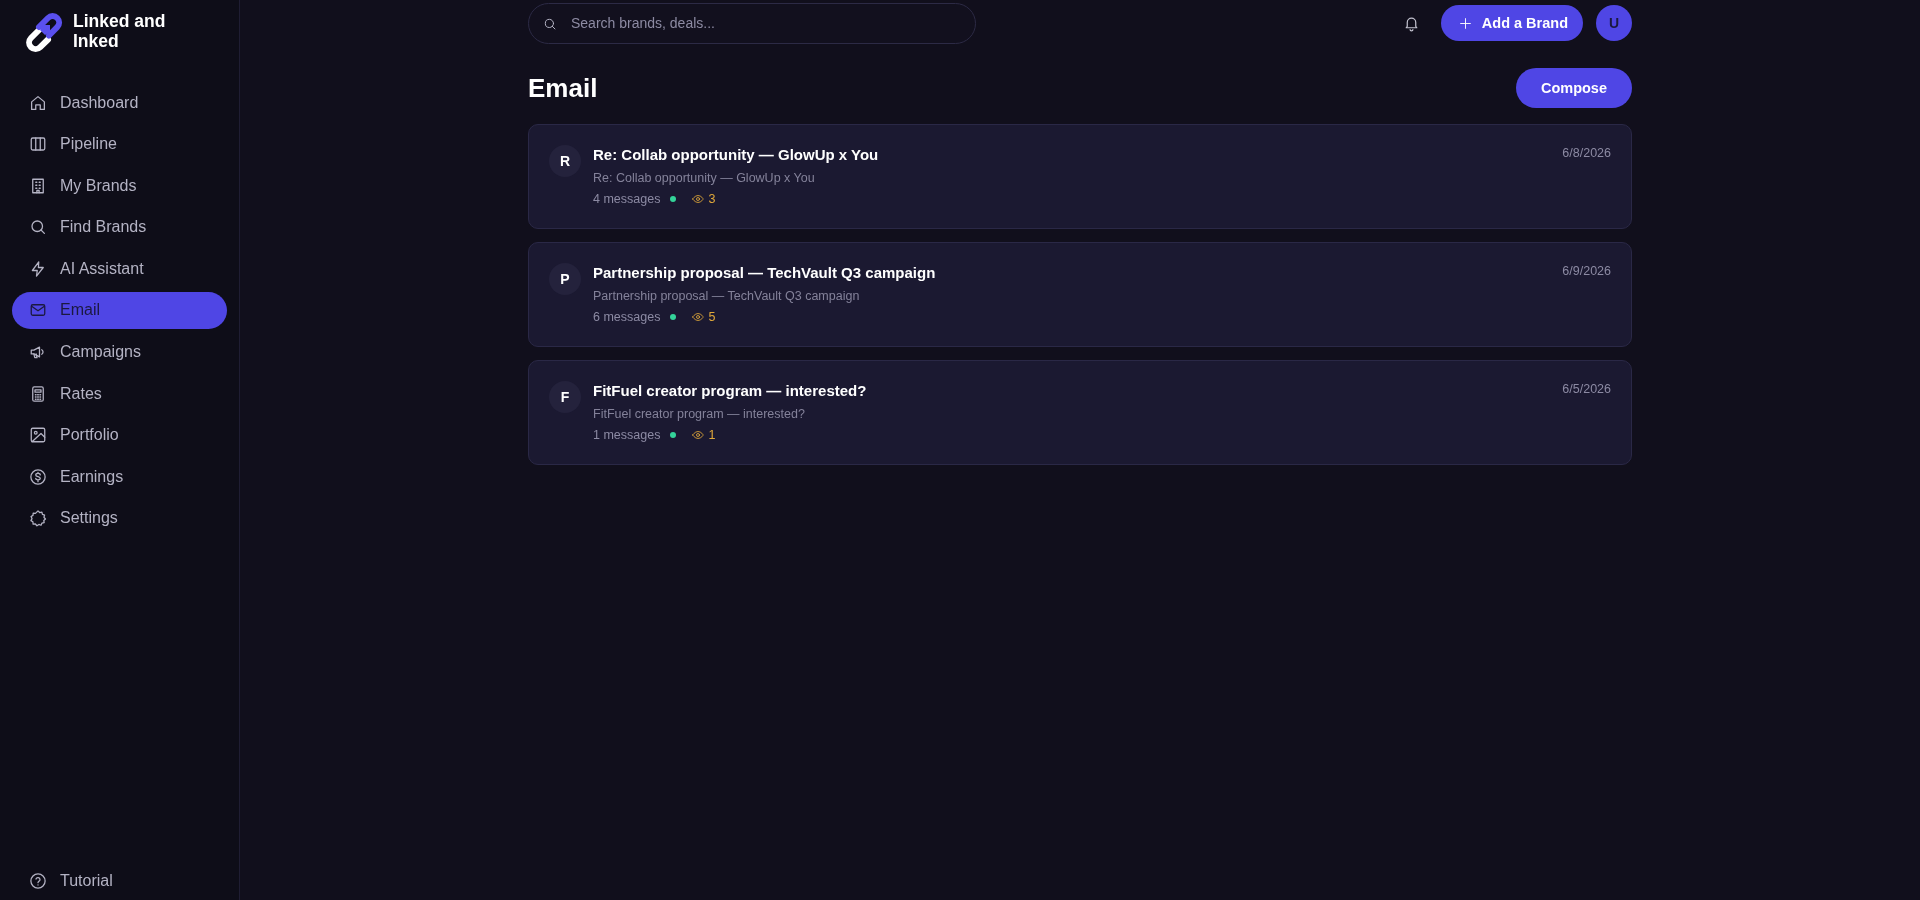  I want to click on add-brand-button: Add a Brand, so click(1511, 23).